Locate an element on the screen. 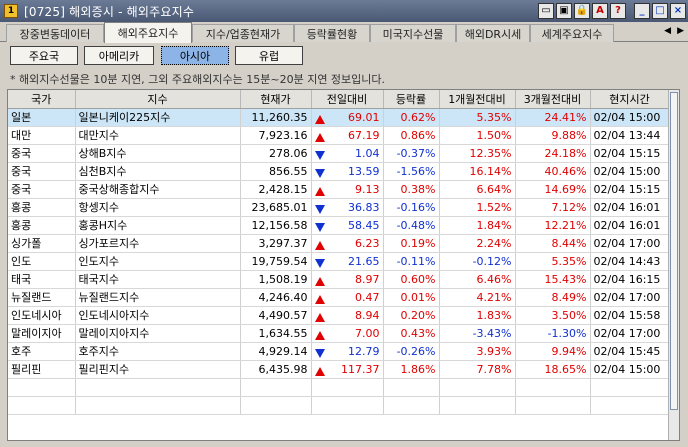  tab-intraday: 장중변동데이터 is located at coordinates (55, 33).